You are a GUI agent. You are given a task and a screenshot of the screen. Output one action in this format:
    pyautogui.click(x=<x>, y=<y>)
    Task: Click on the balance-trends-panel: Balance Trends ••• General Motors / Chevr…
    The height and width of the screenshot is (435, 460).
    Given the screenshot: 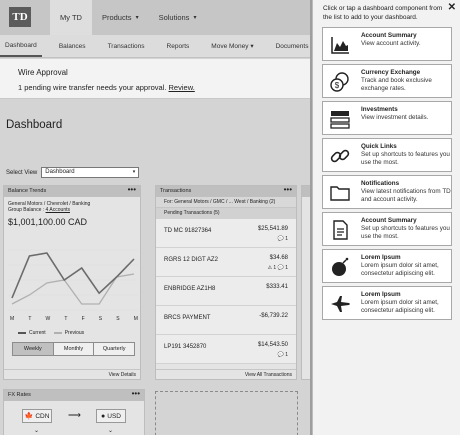 What is the action you would take?
    pyautogui.click(x=72, y=282)
    